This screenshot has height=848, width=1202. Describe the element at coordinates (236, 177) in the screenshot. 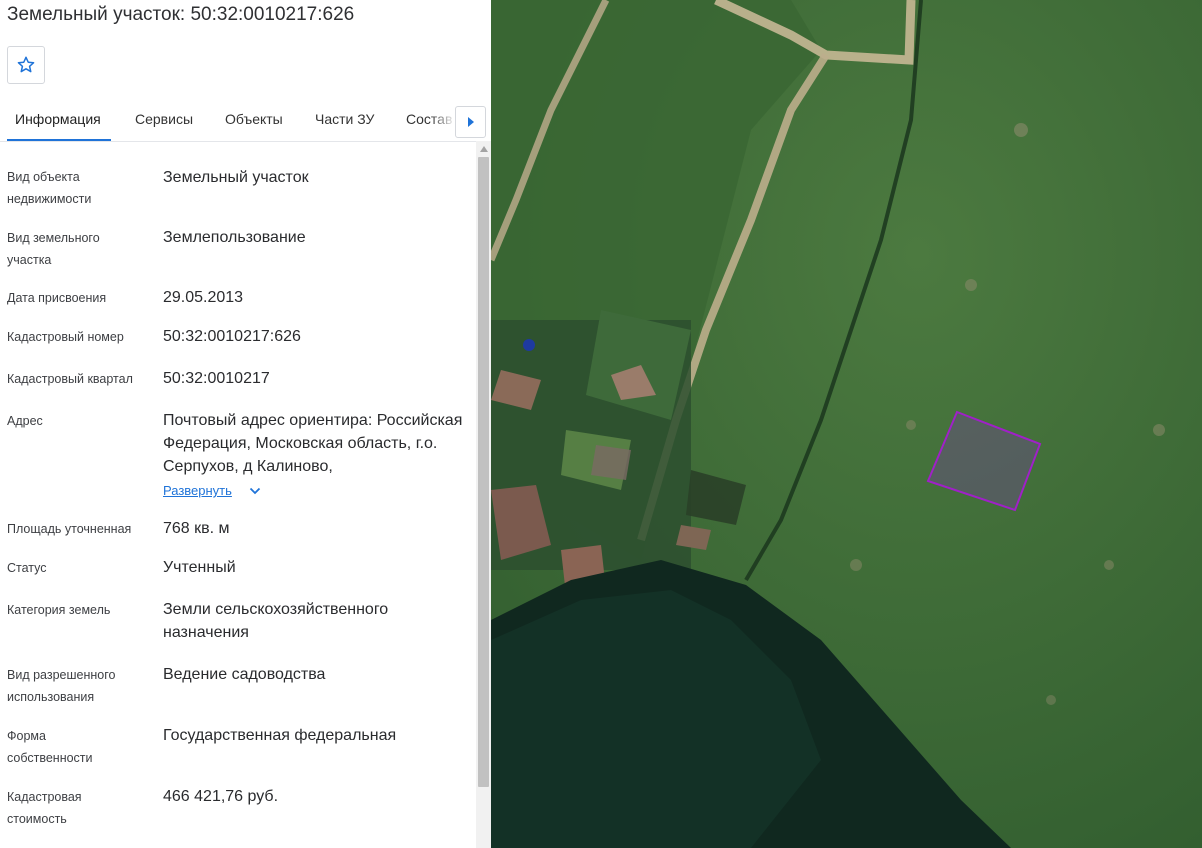

I see `info-value: Земельный участок` at that location.